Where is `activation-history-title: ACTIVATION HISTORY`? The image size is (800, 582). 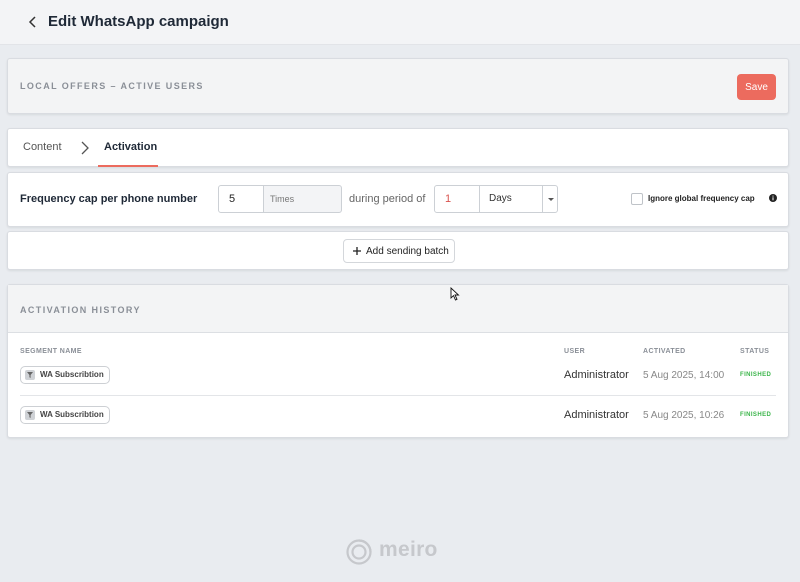
activation-history-title: ACTIVATION HISTORY is located at coordinates (80, 310).